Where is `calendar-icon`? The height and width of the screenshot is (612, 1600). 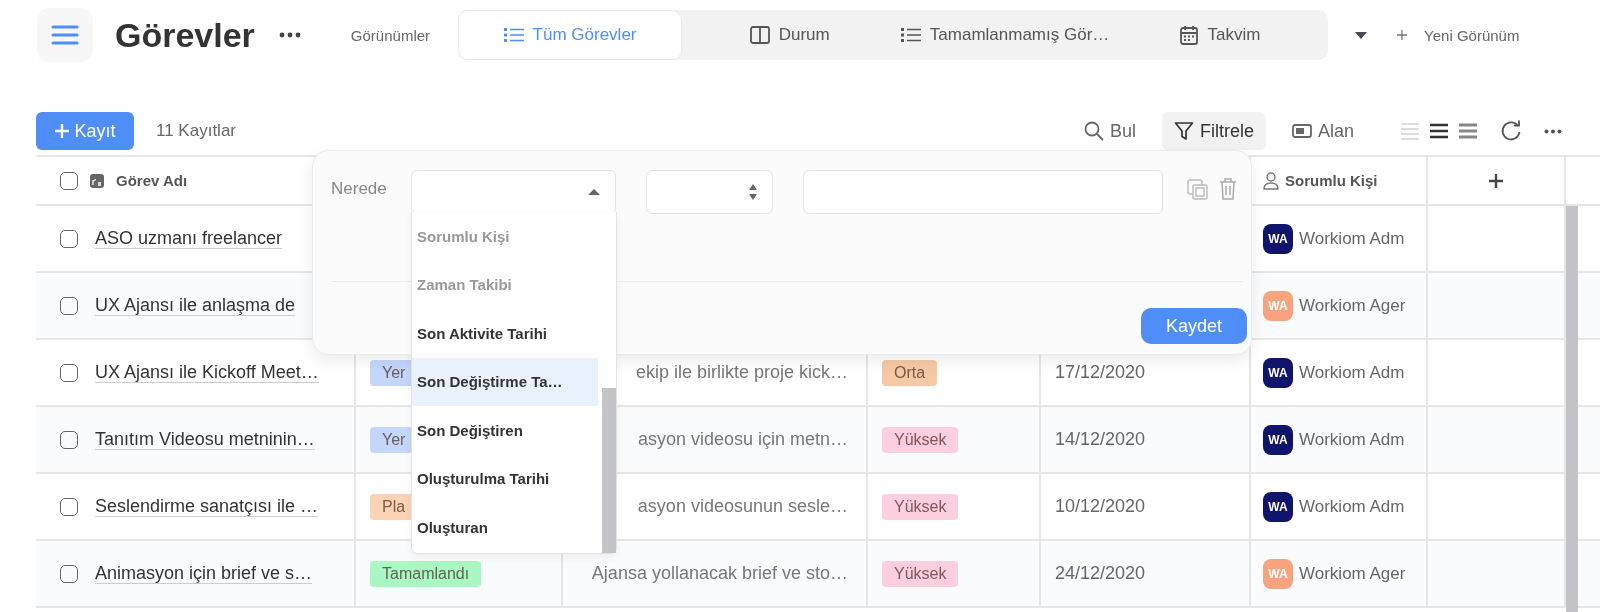 calendar-icon is located at coordinates (1189, 35).